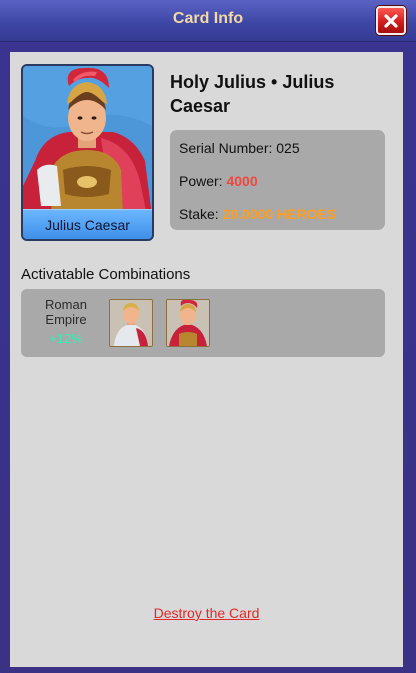 The width and height of the screenshot is (416, 673). I want to click on combination-row: Roman Empire +12%, so click(203, 323).